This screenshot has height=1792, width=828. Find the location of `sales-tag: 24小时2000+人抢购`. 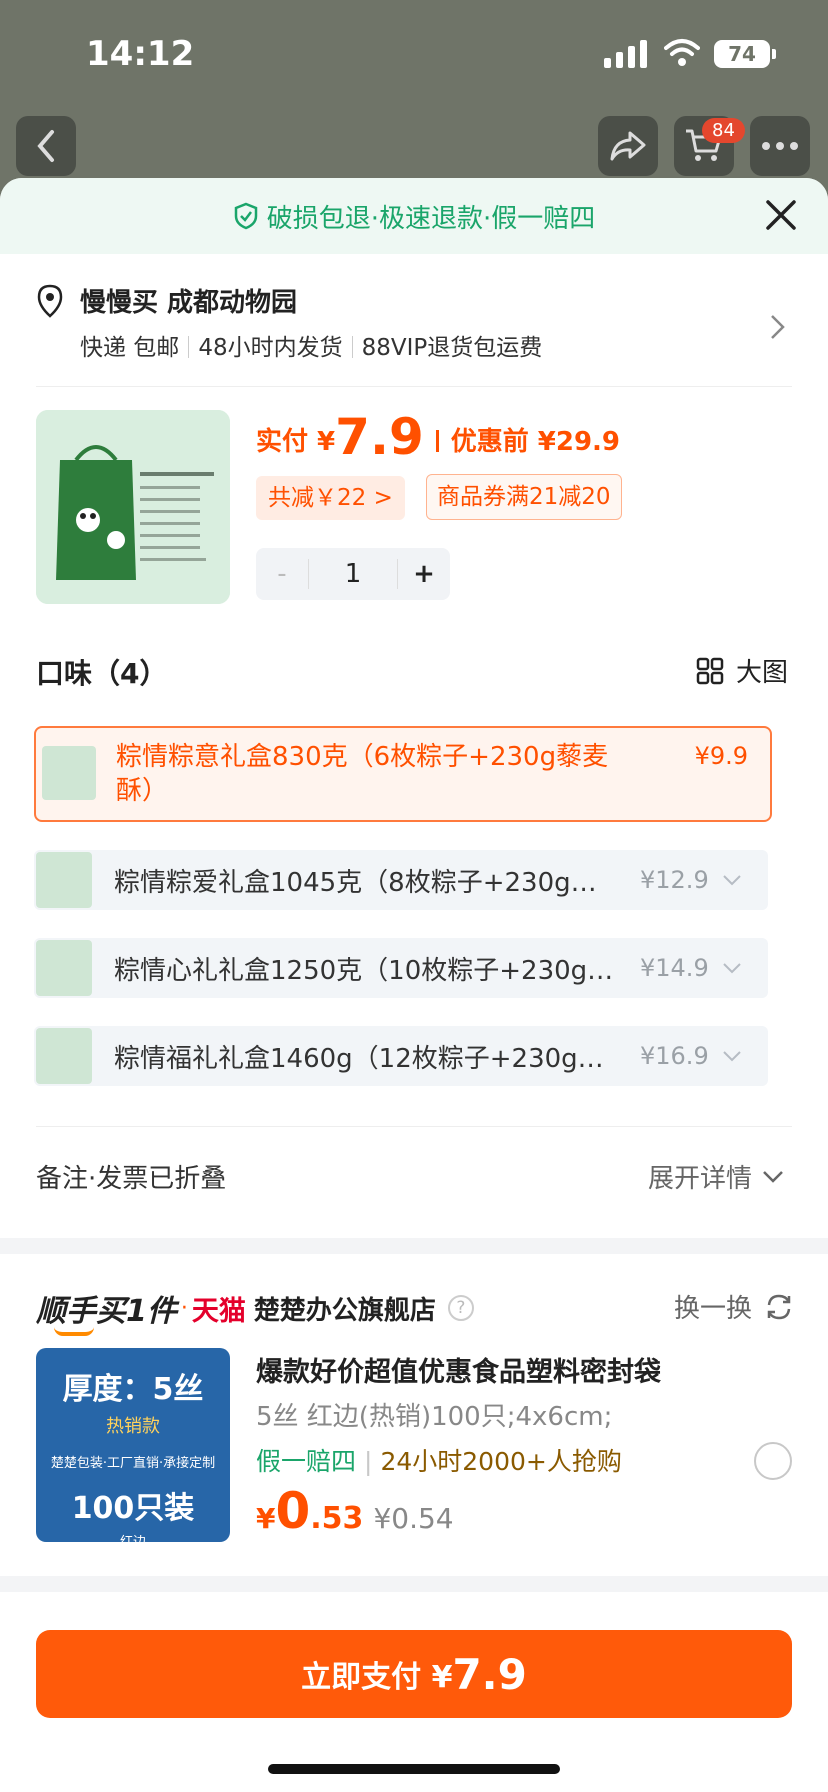

sales-tag: 24小时2000+人抢购 is located at coordinates (501, 1461).